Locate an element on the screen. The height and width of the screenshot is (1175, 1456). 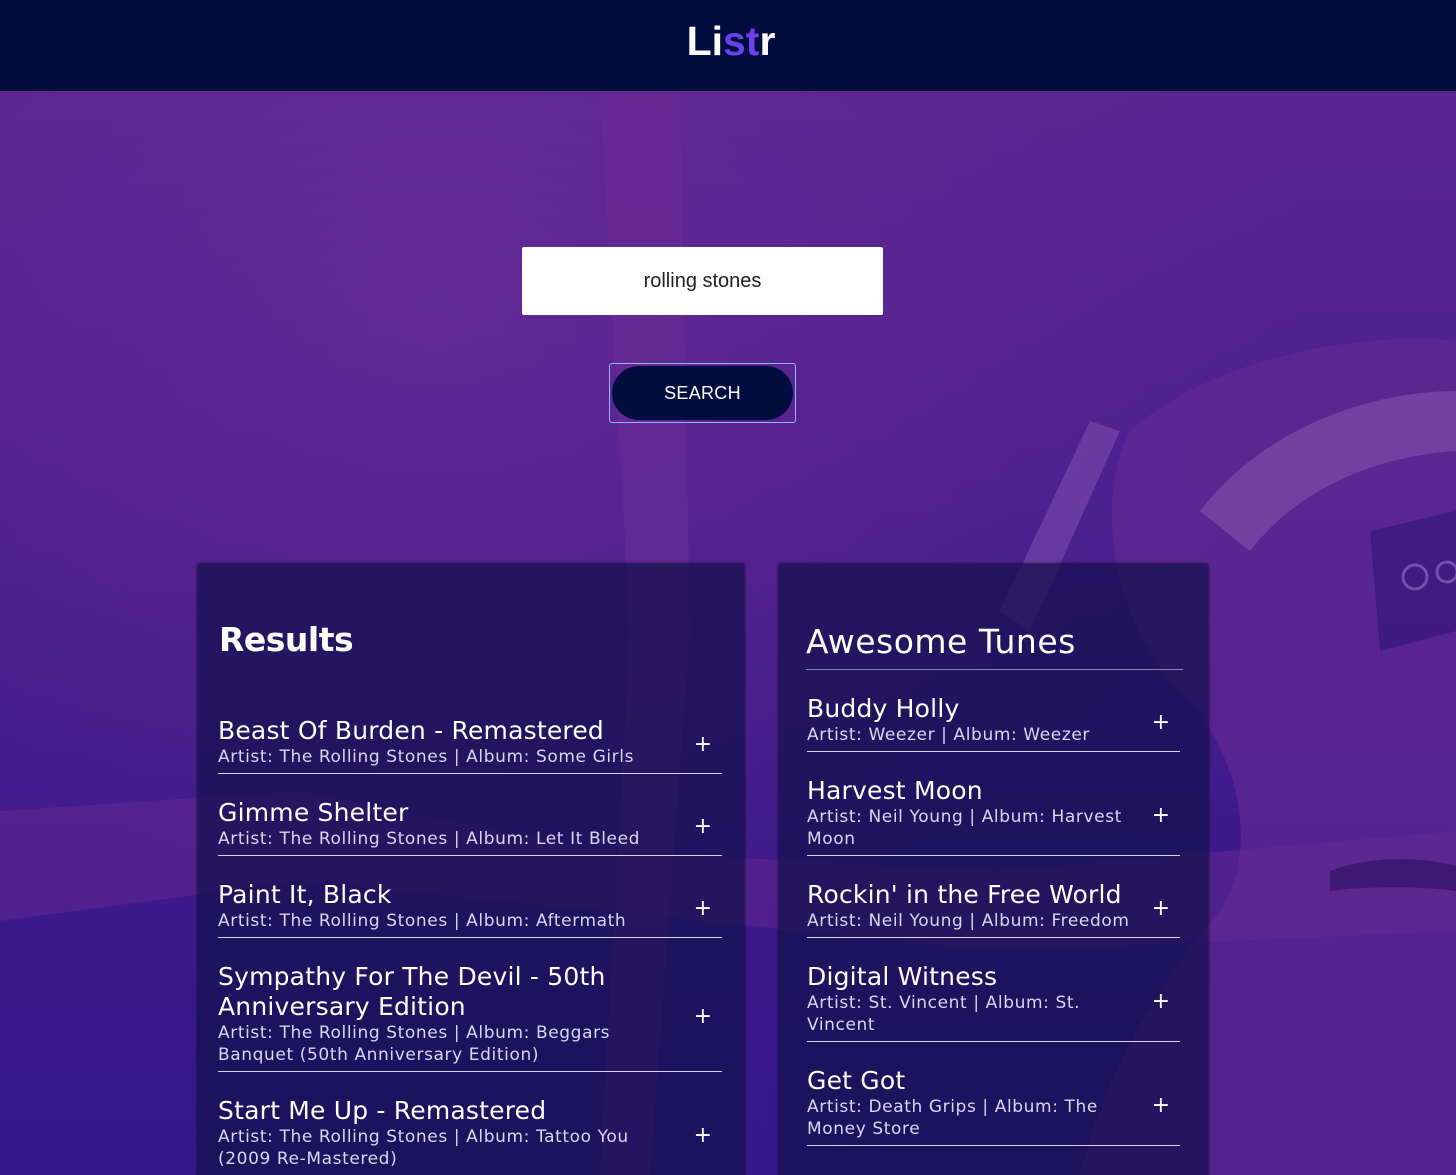
search-button: SEARCH is located at coordinates (702, 393).